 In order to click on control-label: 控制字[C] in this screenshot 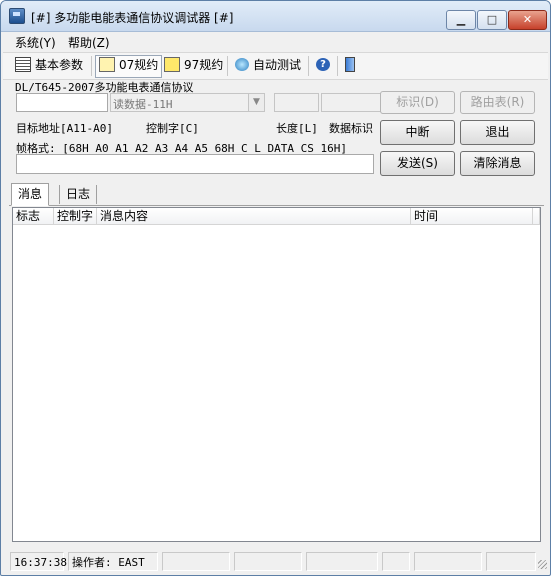, I will do `click(172, 128)`.